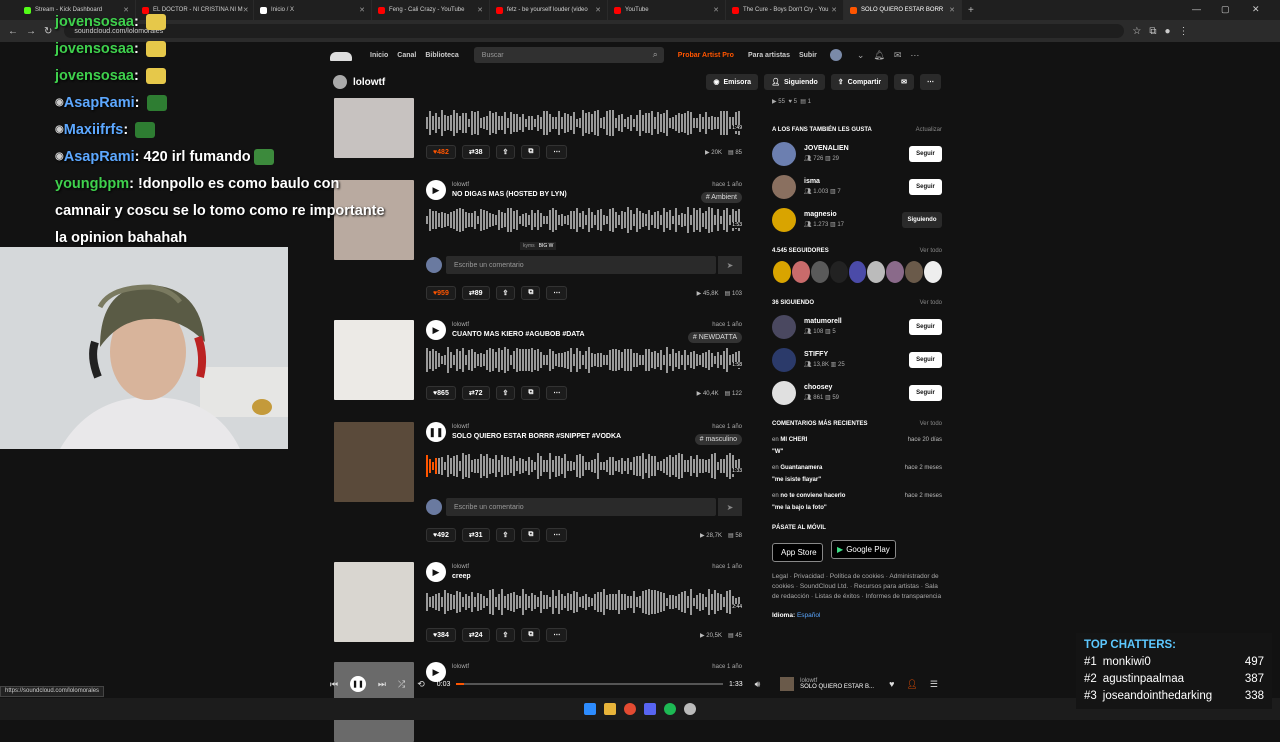 The width and height of the screenshot is (1280, 742). What do you see at coordinates (785, 10) in the screenshot?
I see `browser-tab: The Cure - Boys Don't Cry - You ✕` at bounding box center [785, 10].